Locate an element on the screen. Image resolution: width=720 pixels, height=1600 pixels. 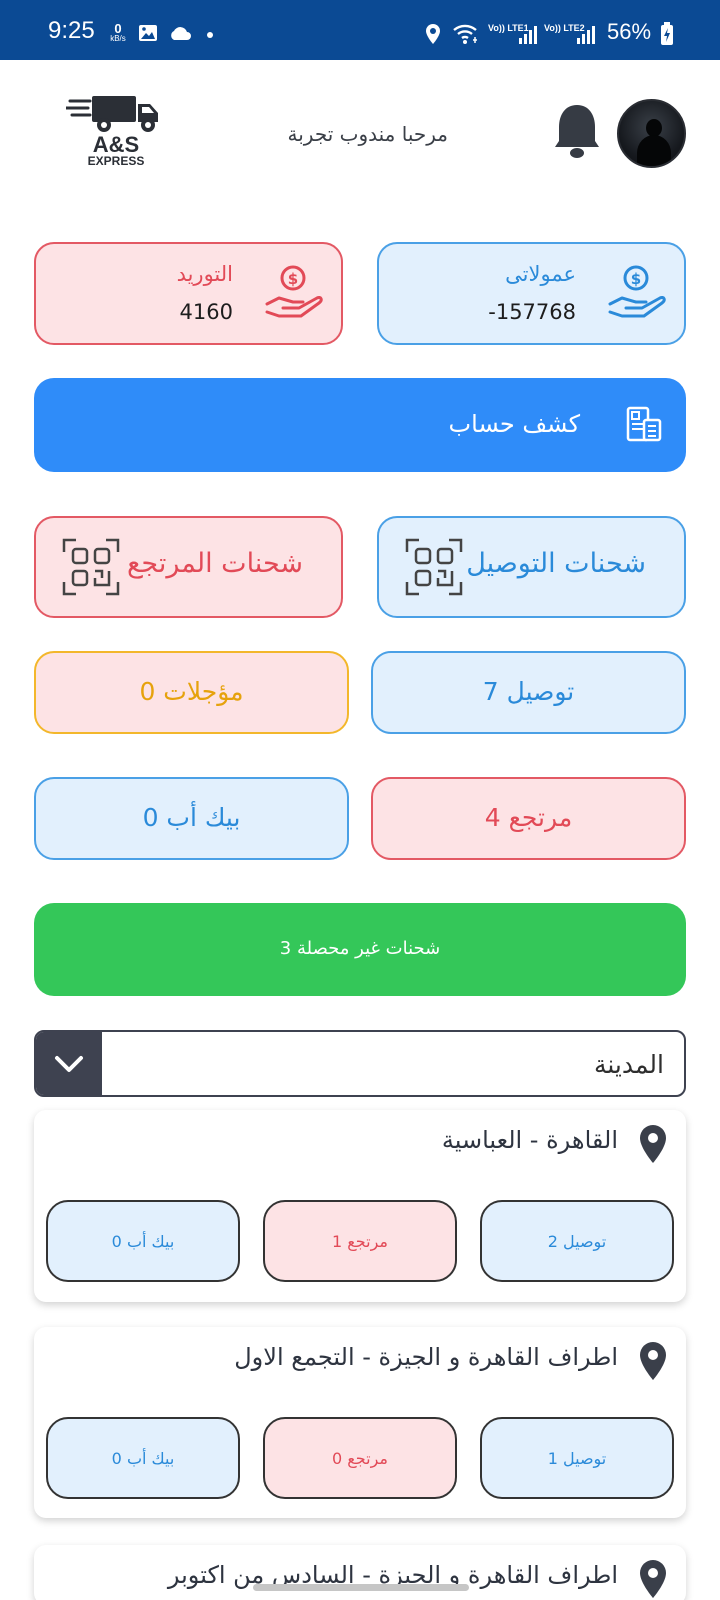
pickup-count-label: بيك أب 0 is located at coordinates (191, 817).